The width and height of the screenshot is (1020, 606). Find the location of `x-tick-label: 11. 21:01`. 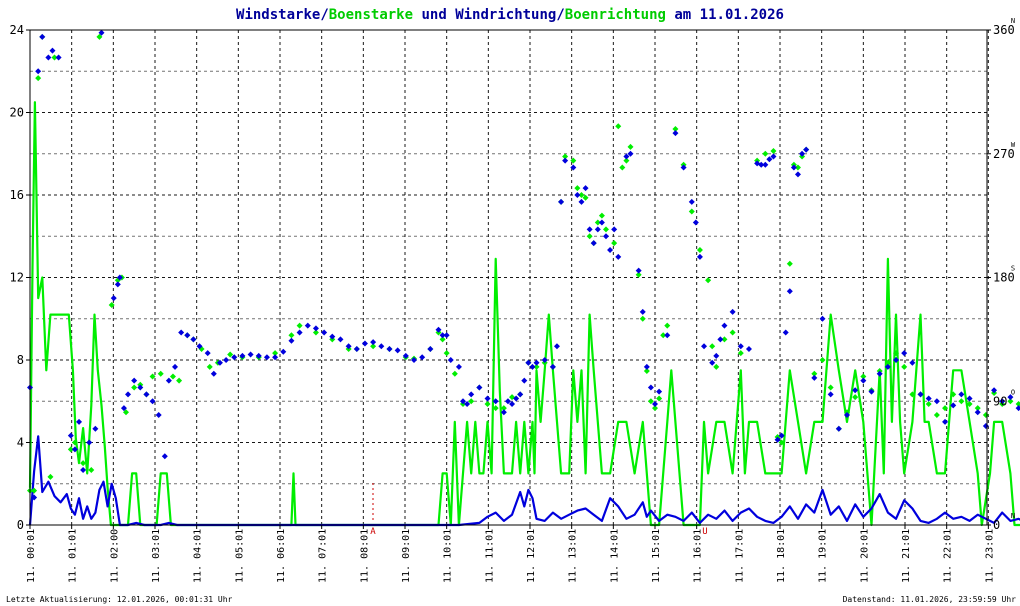

x-tick-label: 11. 21:01 is located at coordinates (906, 556).